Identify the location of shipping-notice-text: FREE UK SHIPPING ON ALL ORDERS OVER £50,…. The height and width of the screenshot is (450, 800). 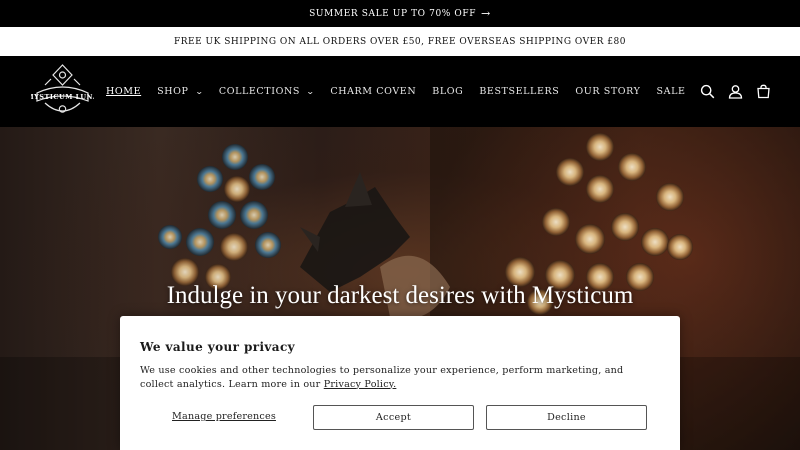
(400, 41).